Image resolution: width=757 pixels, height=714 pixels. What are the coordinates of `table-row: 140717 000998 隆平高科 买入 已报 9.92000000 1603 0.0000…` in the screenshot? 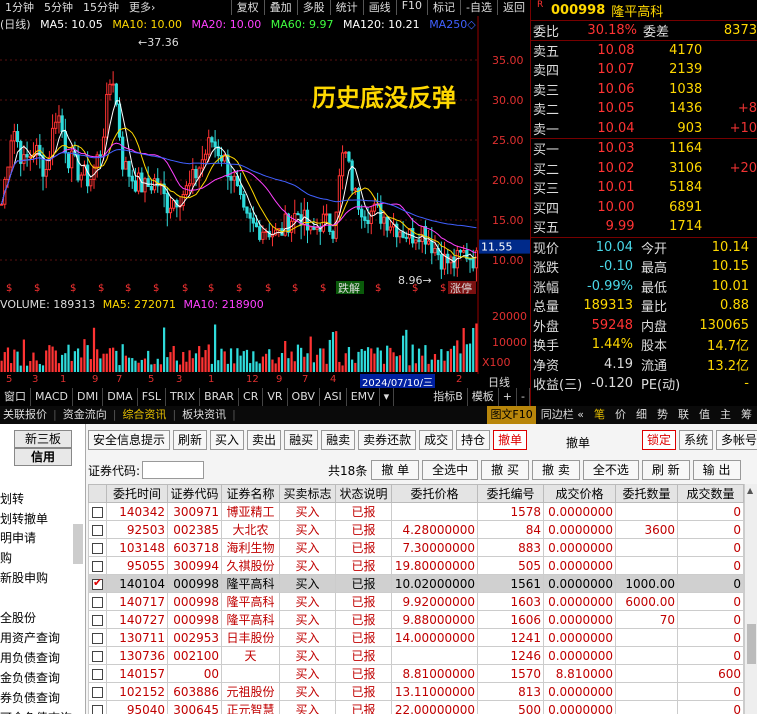 It's located at (416, 601).